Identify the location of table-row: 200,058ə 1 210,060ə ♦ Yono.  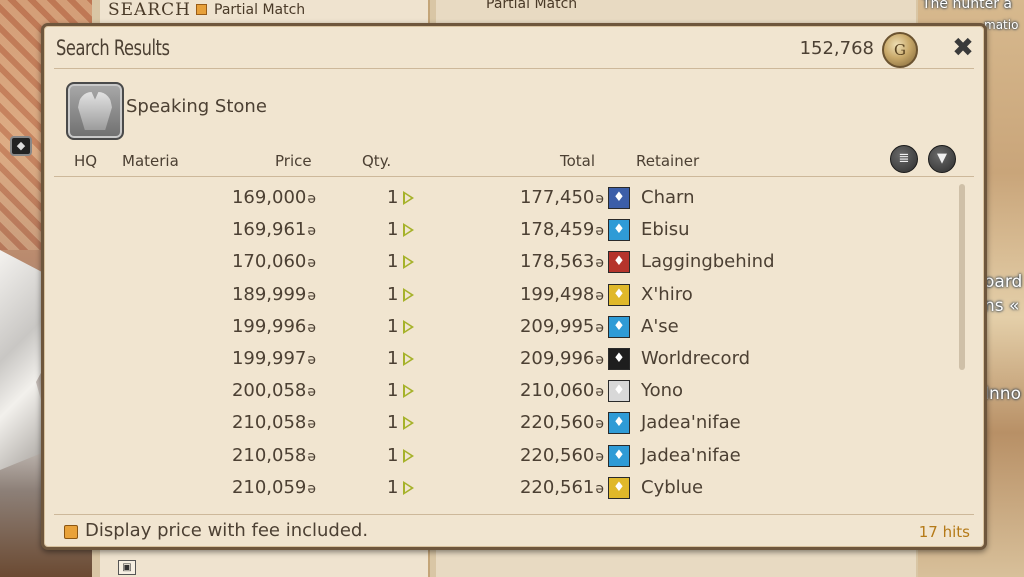
(504, 392).